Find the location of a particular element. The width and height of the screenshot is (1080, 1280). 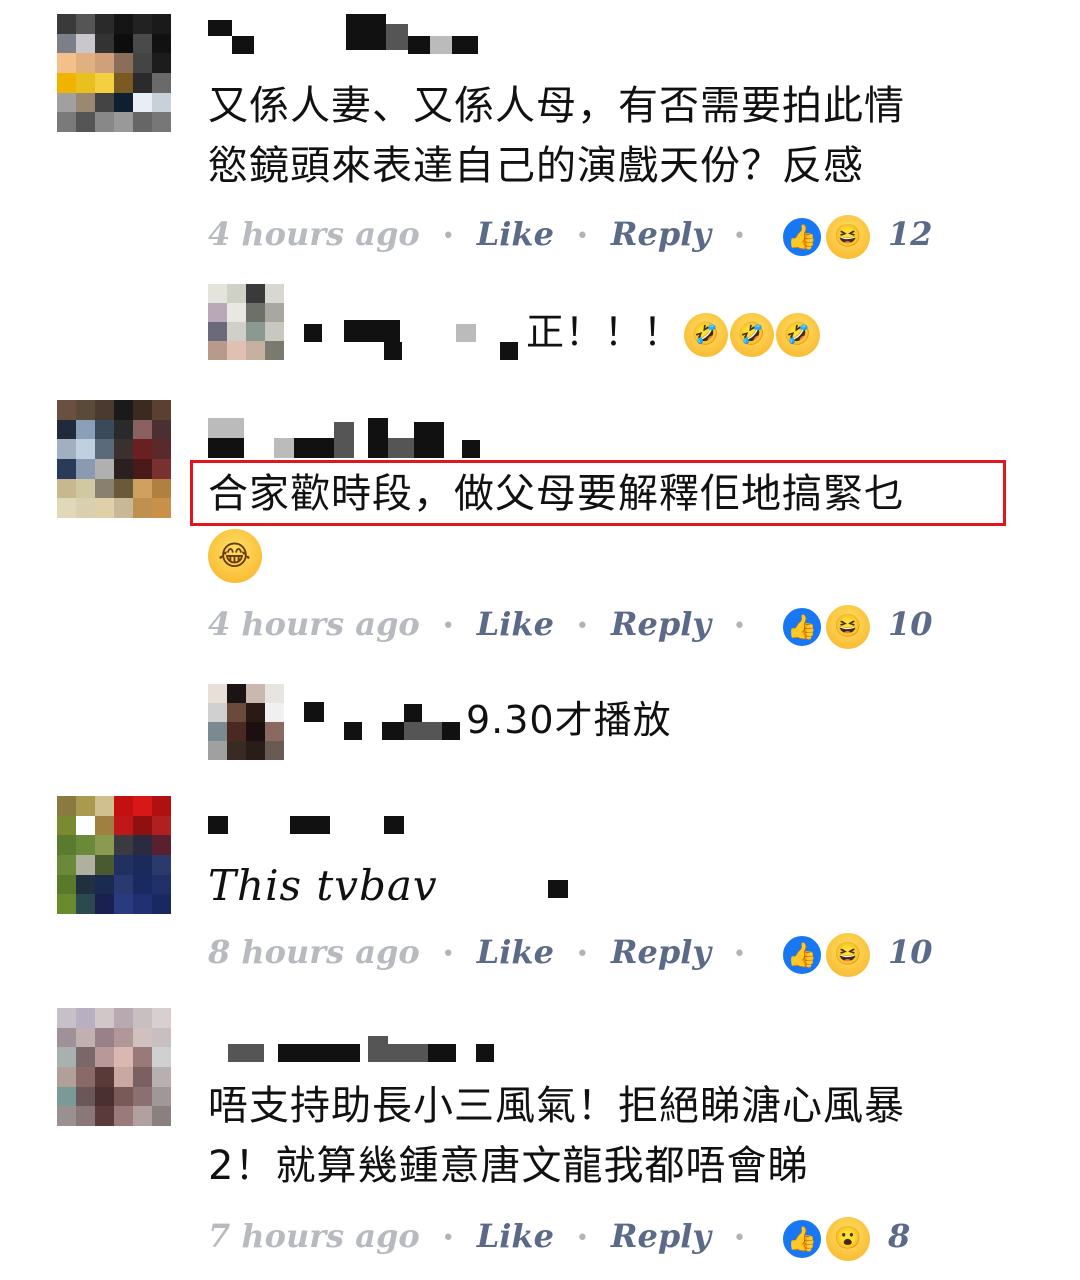

comment-meta: 8 hours ago • Like • Reply • 👍 😆 10 is located at coordinates (570, 953).